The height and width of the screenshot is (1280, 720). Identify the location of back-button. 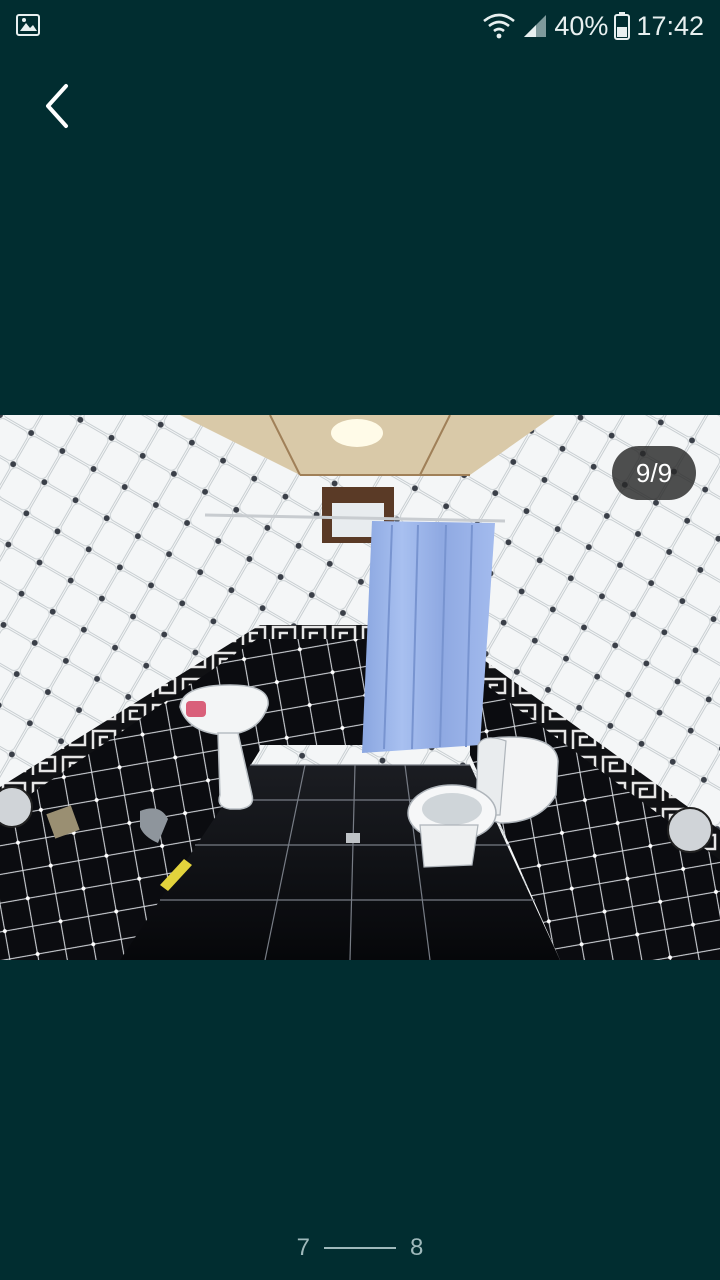
(60, 106).